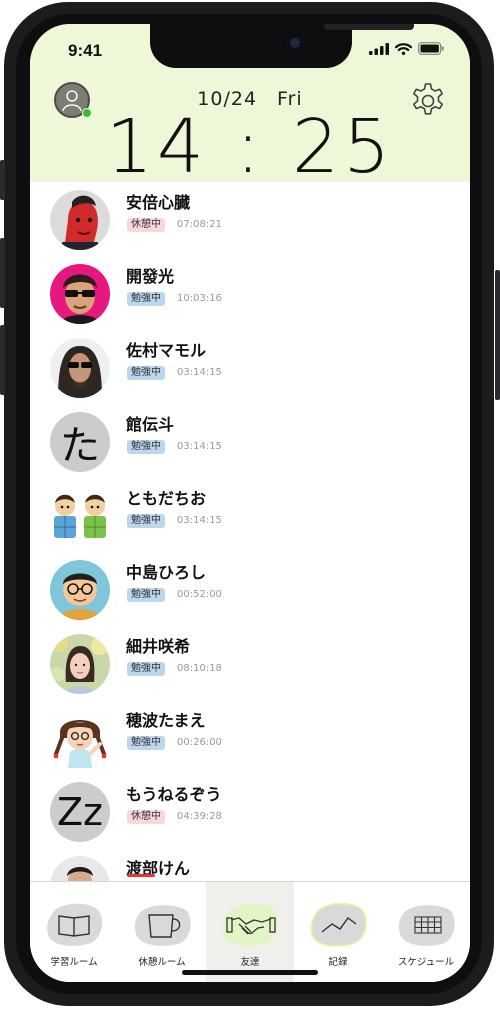  What do you see at coordinates (431, 48) in the screenshot?
I see `battery-icon` at bounding box center [431, 48].